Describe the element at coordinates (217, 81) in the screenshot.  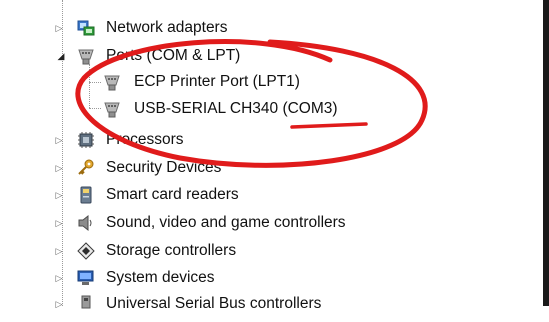
I see `tree-item-label: ECP Printer Port (LPT1)` at that location.